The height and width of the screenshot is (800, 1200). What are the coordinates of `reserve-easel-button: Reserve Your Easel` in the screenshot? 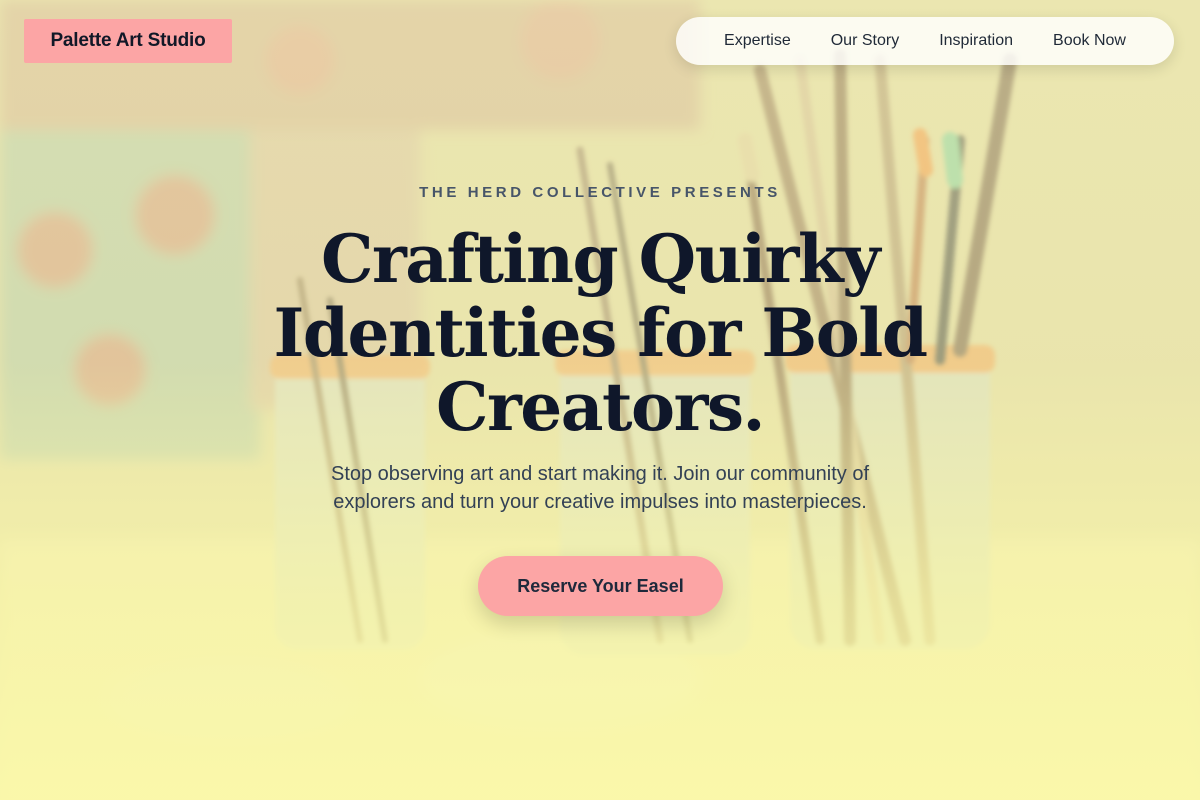 It's located at (600, 586).